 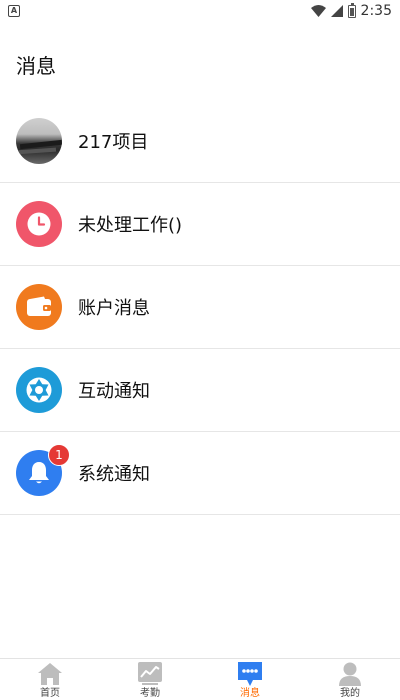 What do you see at coordinates (114, 308) in the screenshot?
I see `list-item-label: 账户消息` at bounding box center [114, 308].